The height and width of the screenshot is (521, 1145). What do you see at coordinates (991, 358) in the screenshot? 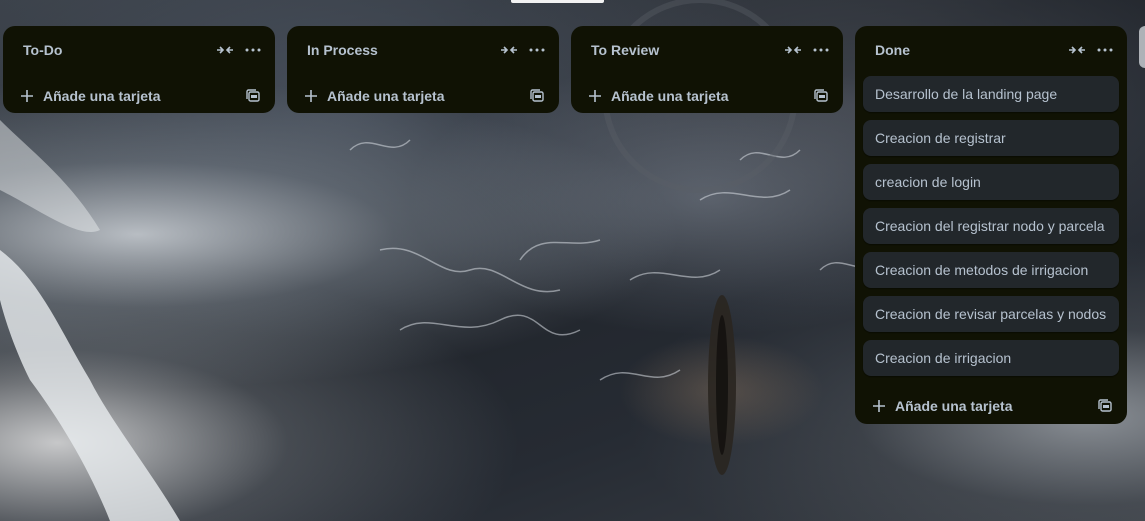
I see `card: Creacion de irrigacion` at bounding box center [991, 358].